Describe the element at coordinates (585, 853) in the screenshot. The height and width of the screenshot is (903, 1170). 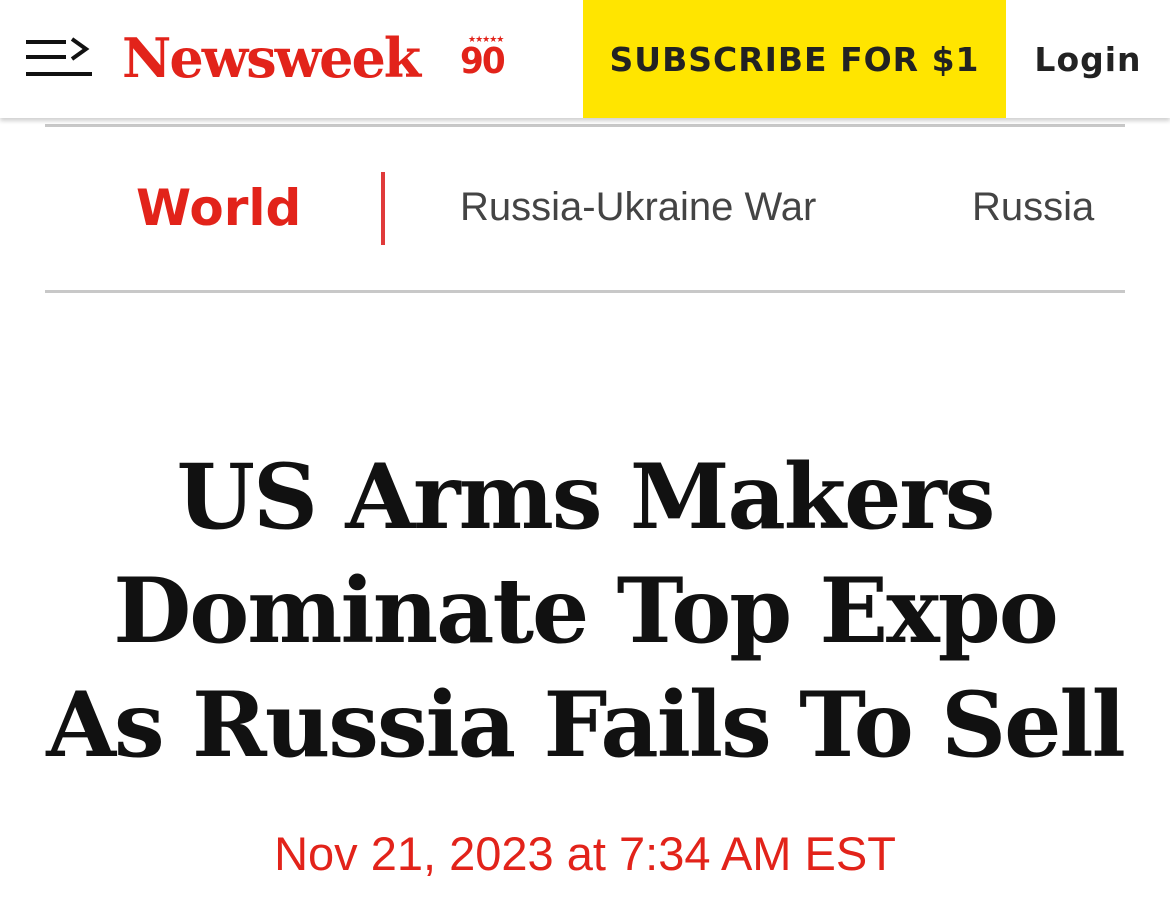
I see `article-dateline: Nov 21, 2023 at 7:34 AM EST` at that location.